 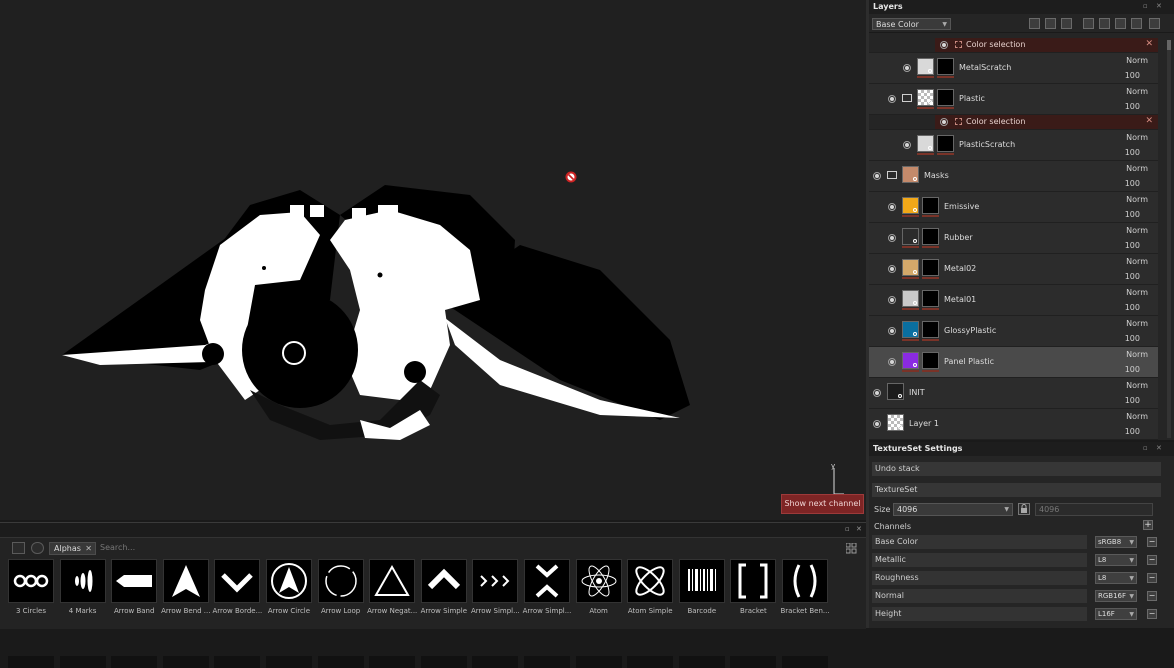 What do you see at coordinates (1066, 23) in the screenshot?
I see `paint-brush-icon` at bounding box center [1066, 23].